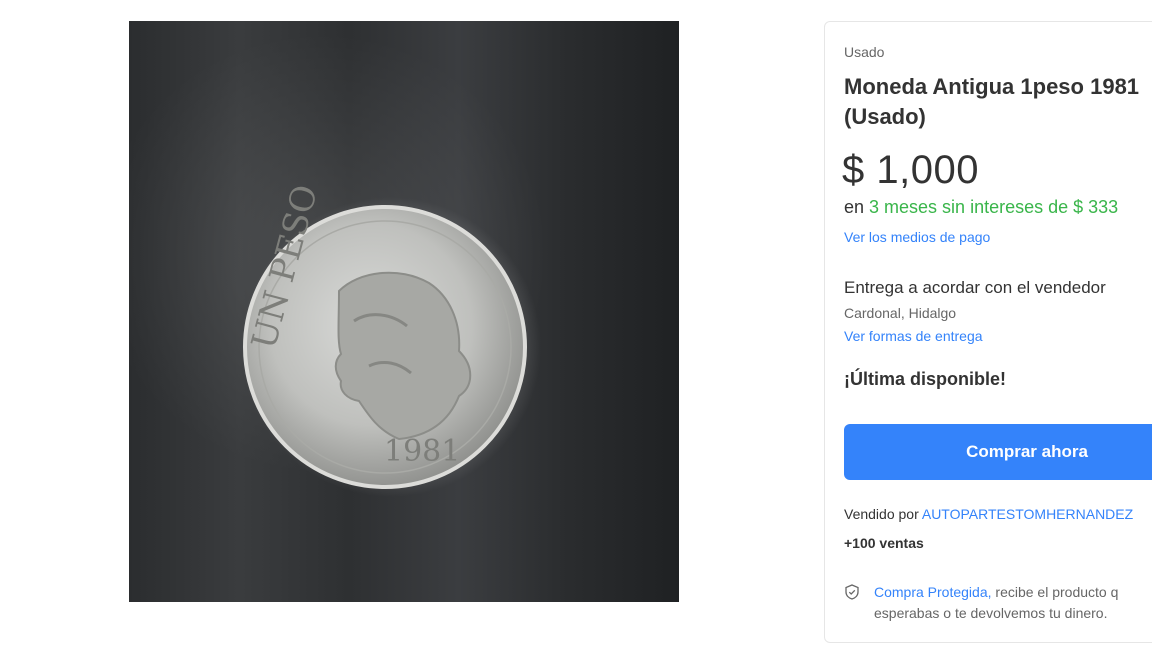  Describe the element at coordinates (884, 543) in the screenshot. I see `seller-sales: +100 ventas` at that location.